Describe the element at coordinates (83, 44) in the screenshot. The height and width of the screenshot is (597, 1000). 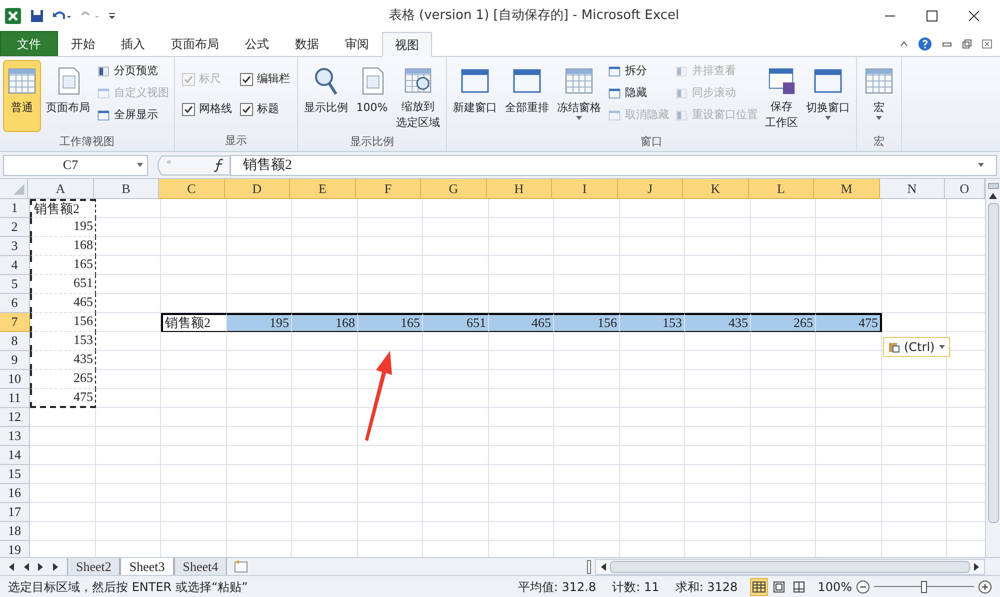
I see `ribbon-tab: 开始` at that location.